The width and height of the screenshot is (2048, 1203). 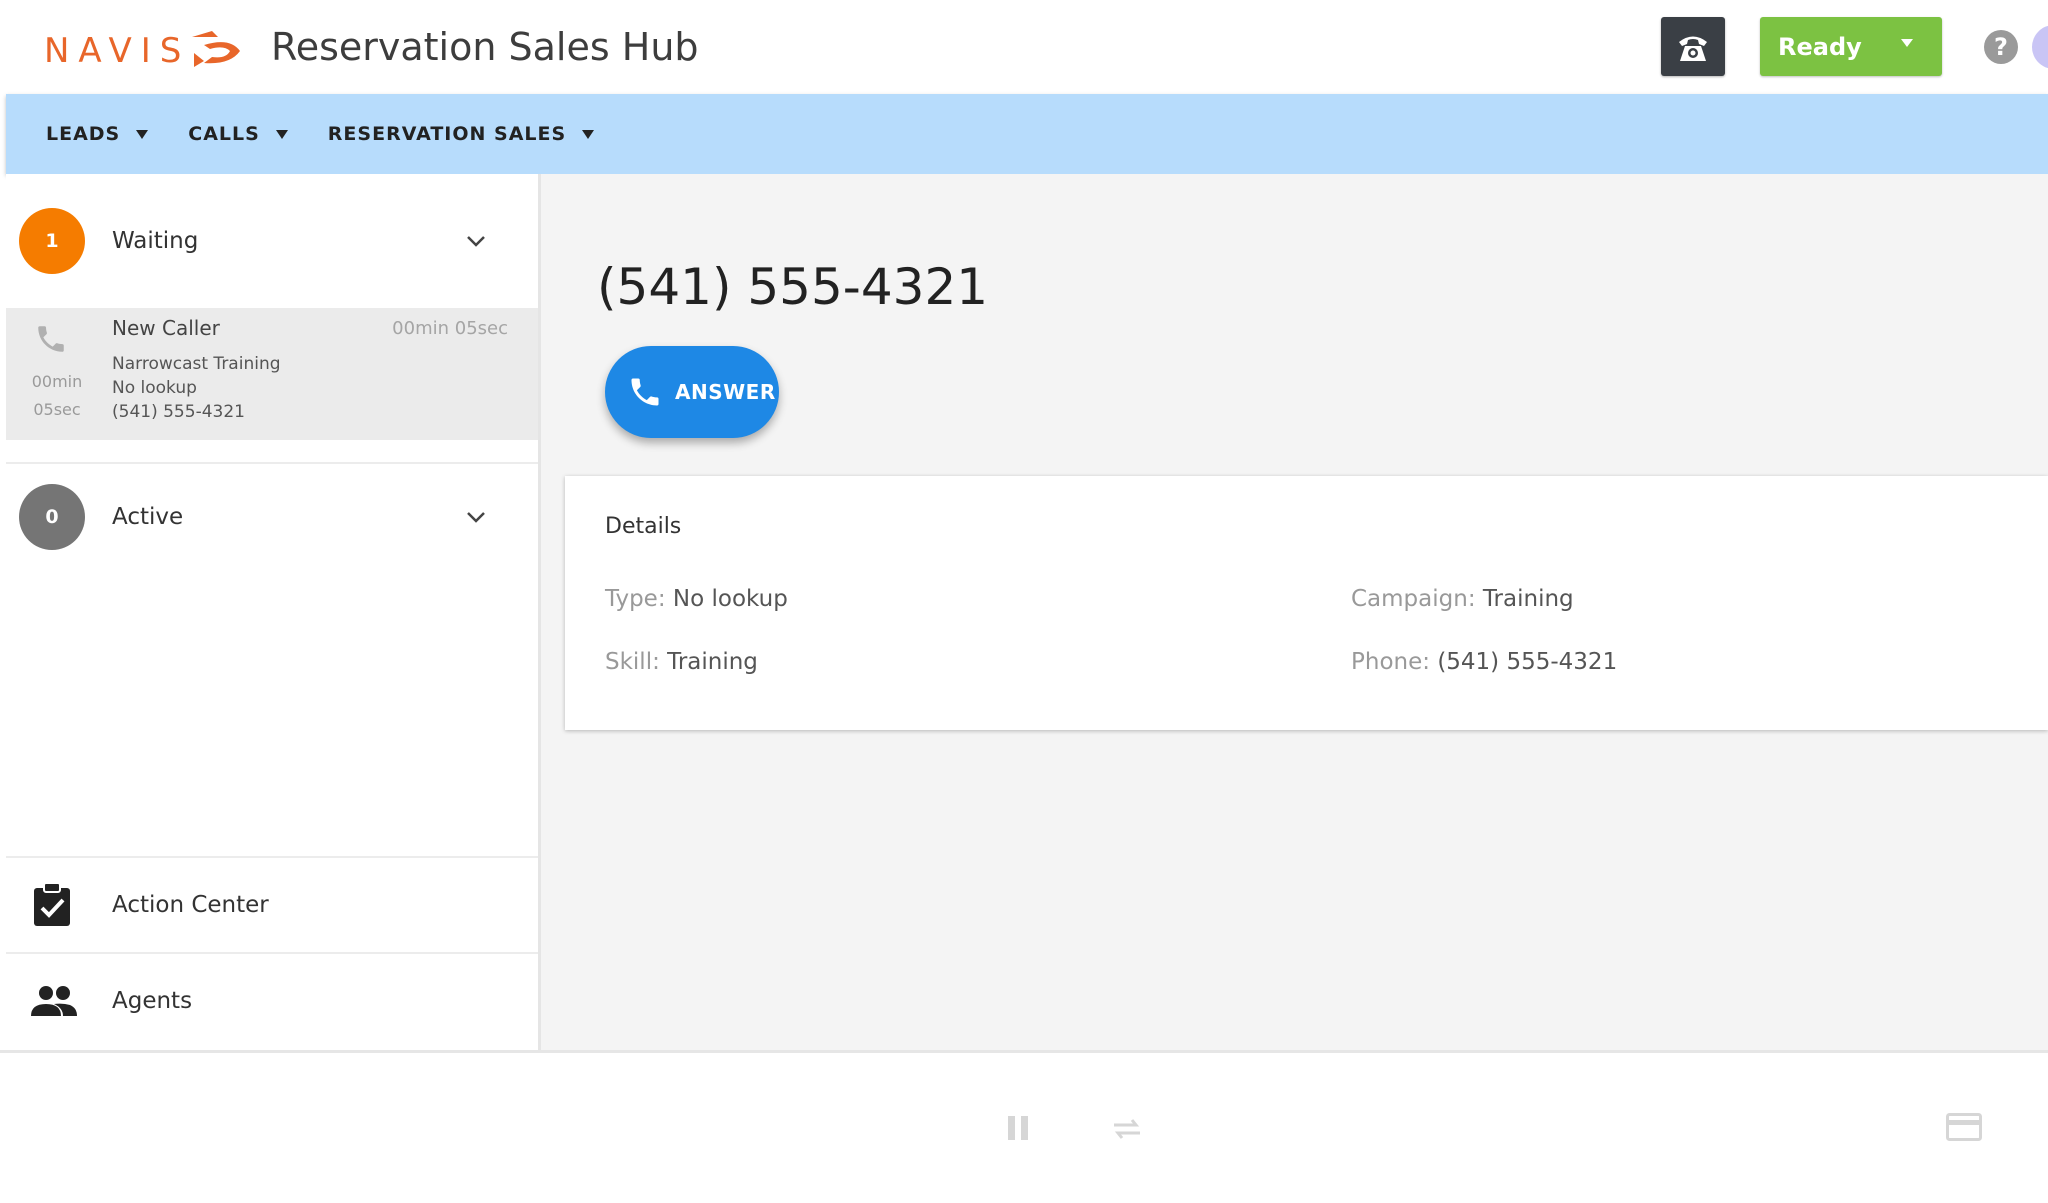 I want to click on detail-skill-value: Training, so click(x=712, y=662).